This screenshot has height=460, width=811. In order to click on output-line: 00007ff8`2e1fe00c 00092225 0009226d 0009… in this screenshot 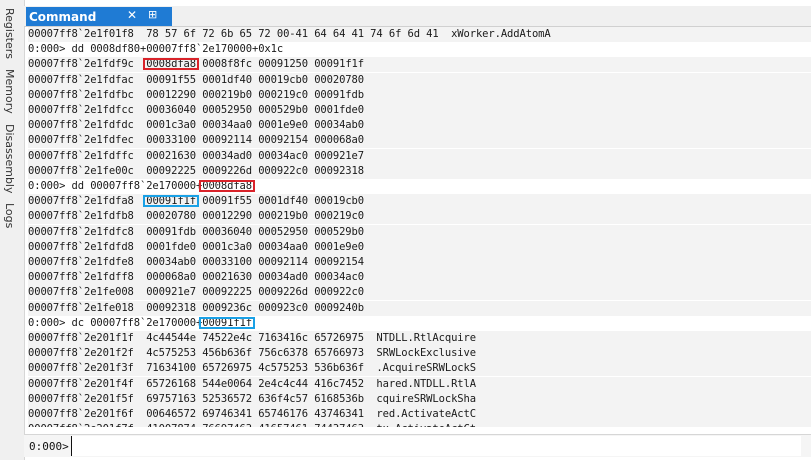, I will do `click(419, 171)`.